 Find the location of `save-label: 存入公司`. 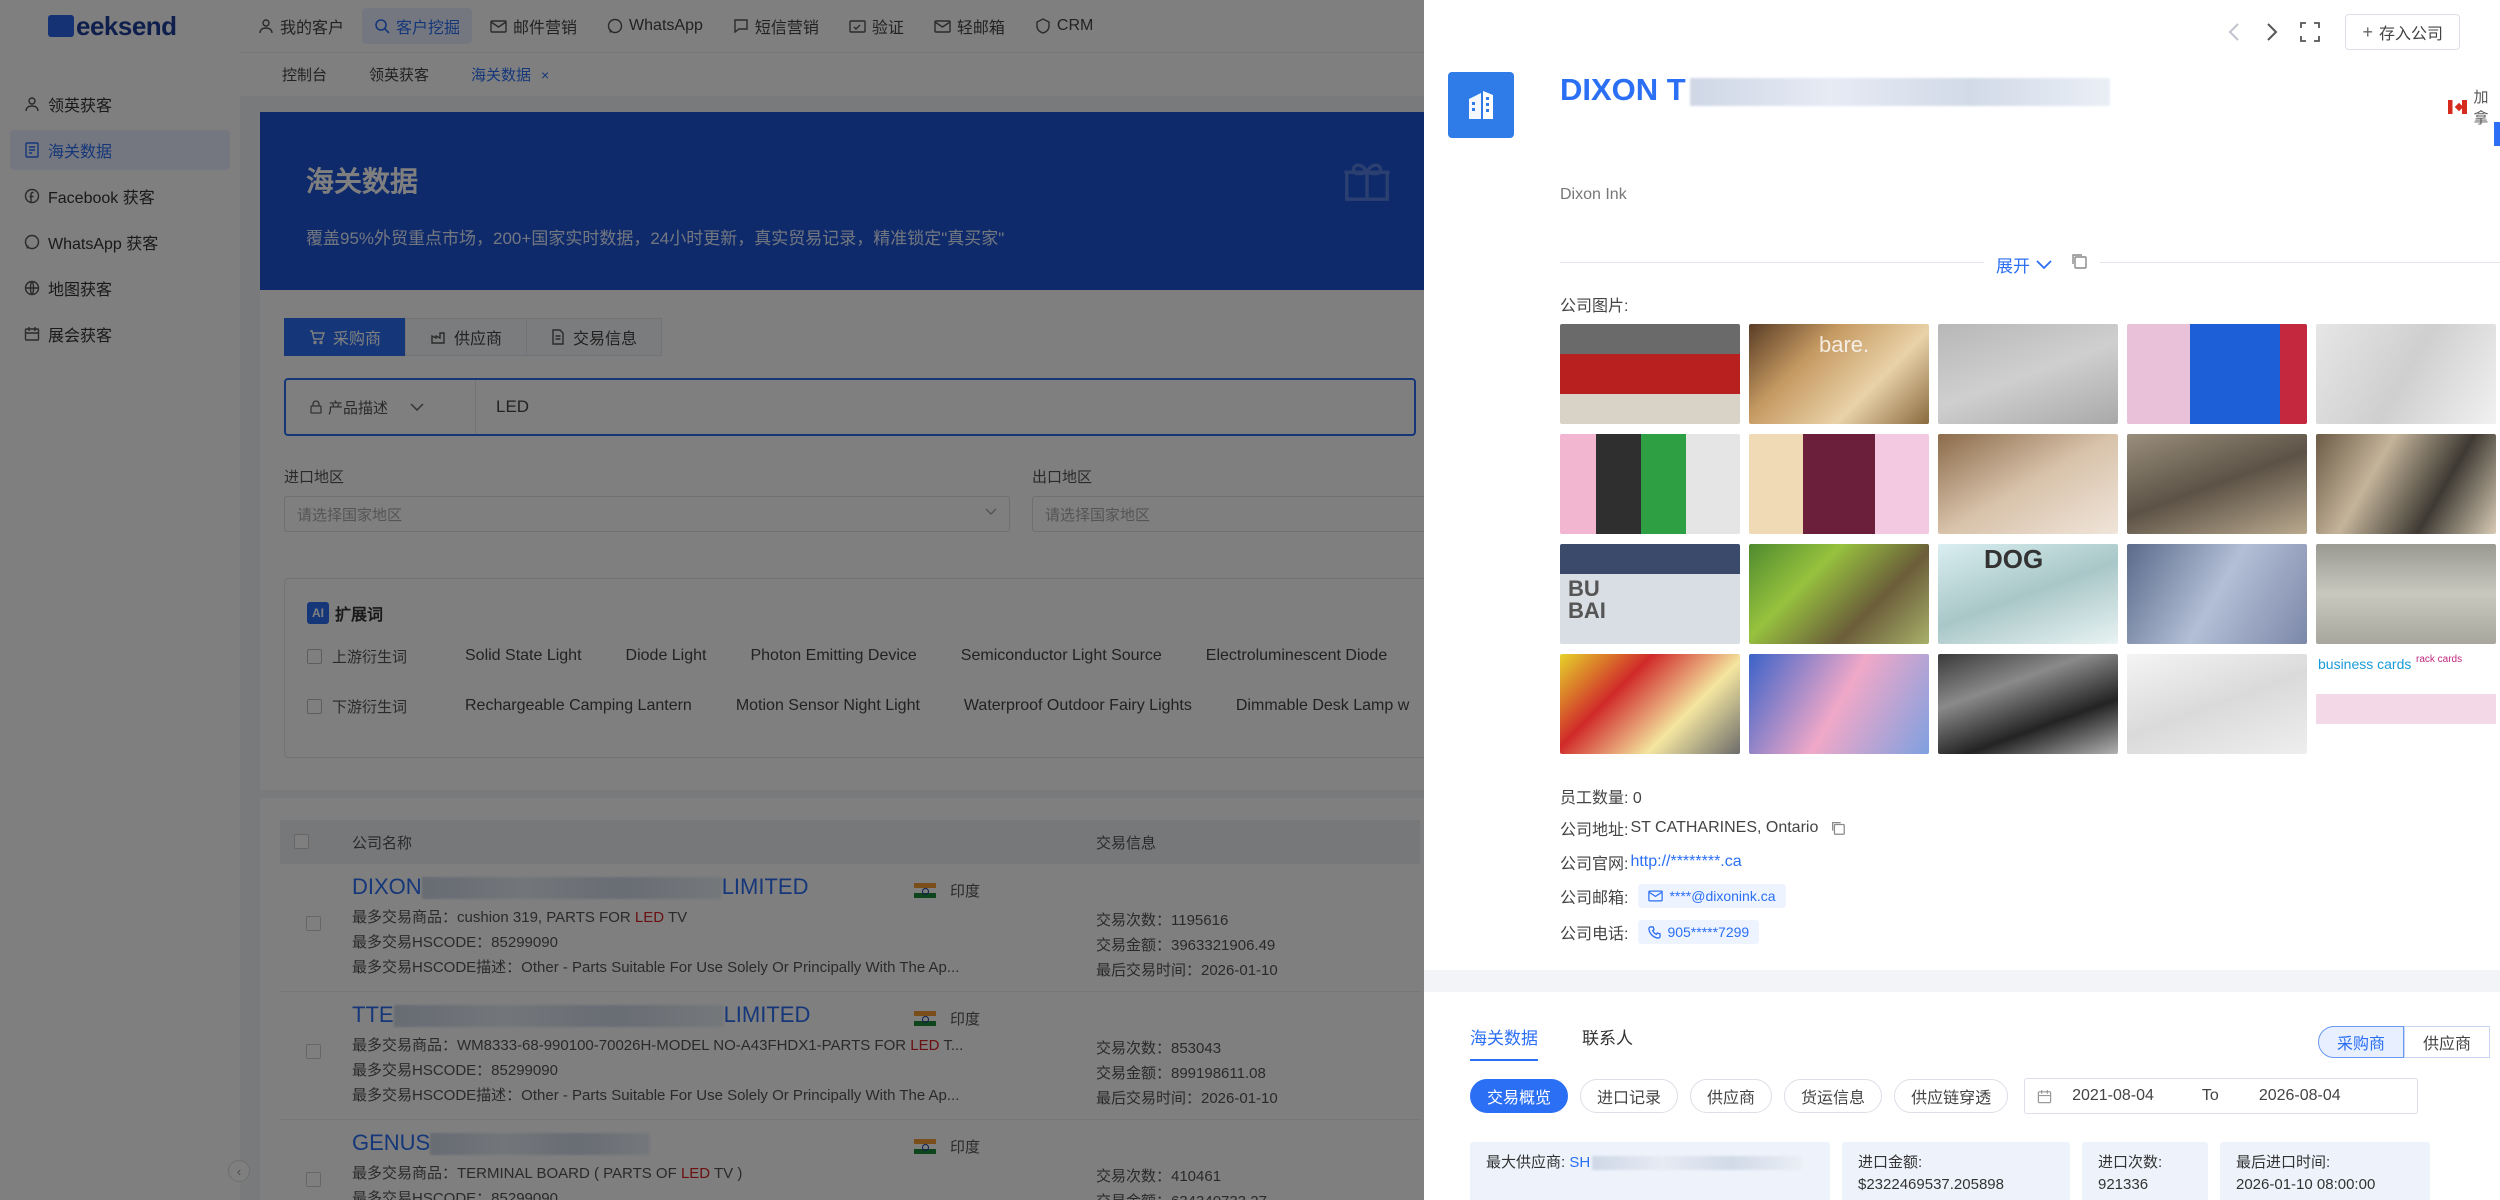

save-label: 存入公司 is located at coordinates (2410, 34).